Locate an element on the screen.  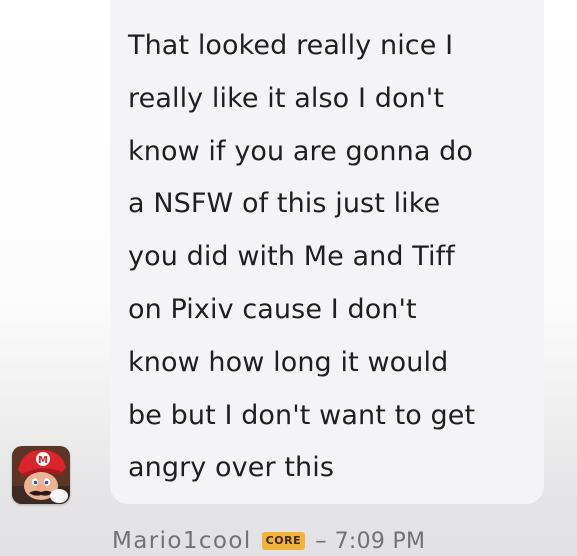
avatar: M is located at coordinates (41, 475).